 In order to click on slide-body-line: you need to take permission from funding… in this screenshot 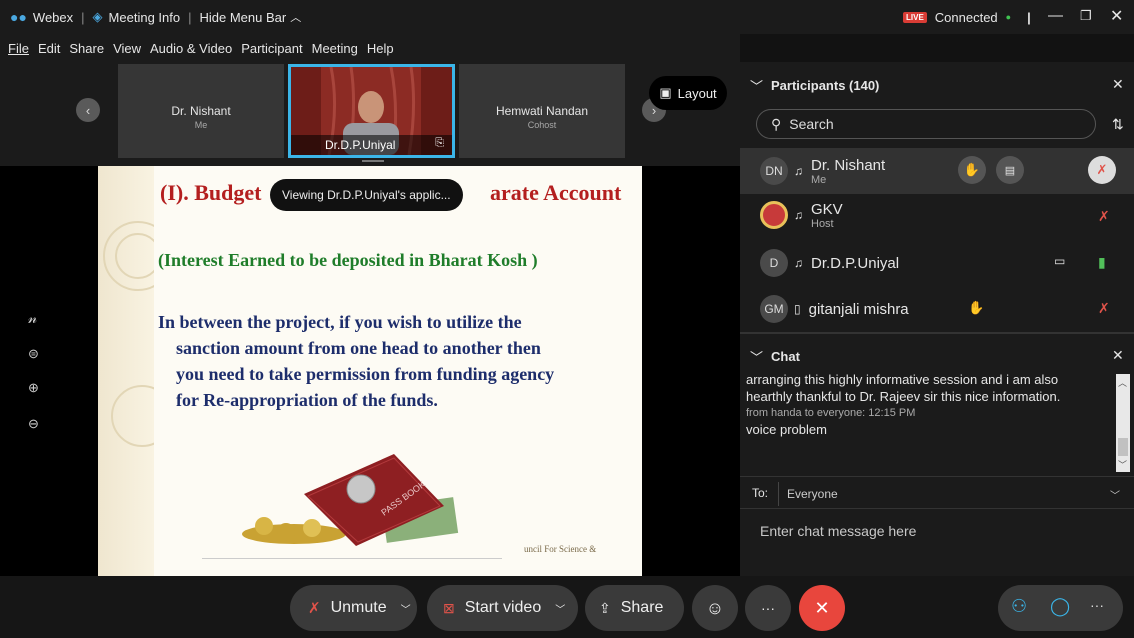, I will do `click(365, 374)`.